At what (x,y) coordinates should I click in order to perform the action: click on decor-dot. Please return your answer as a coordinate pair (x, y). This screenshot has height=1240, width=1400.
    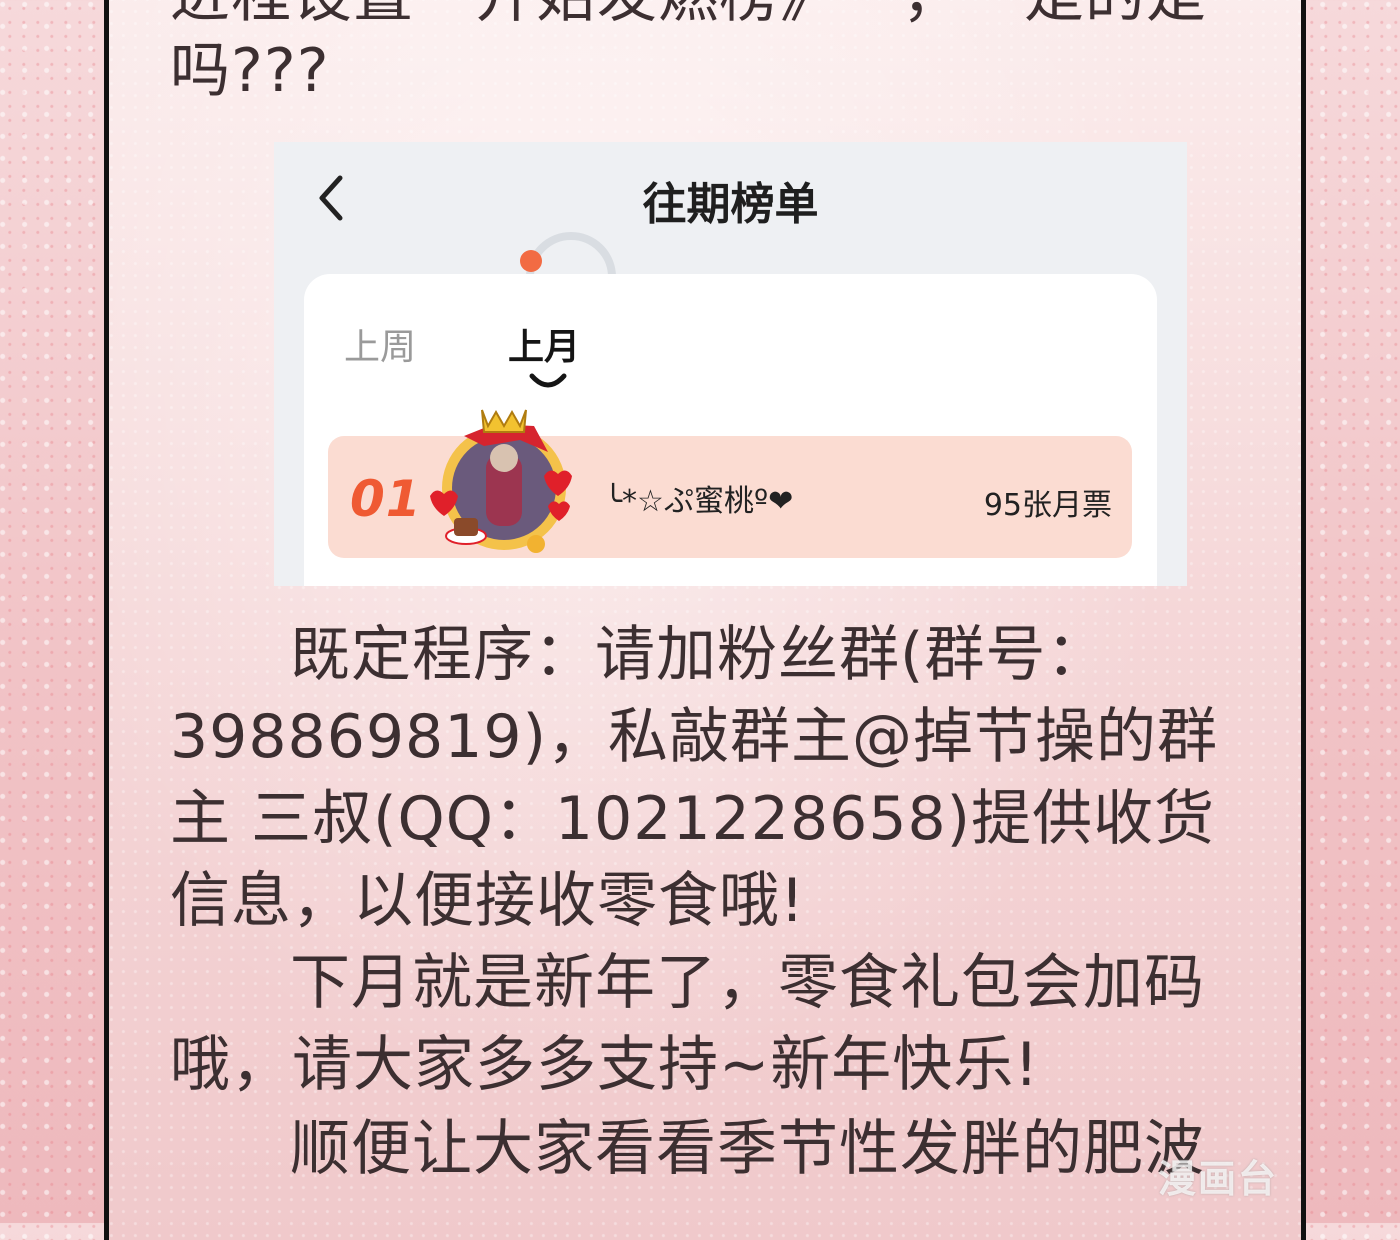
    Looking at the image, I should click on (531, 261).